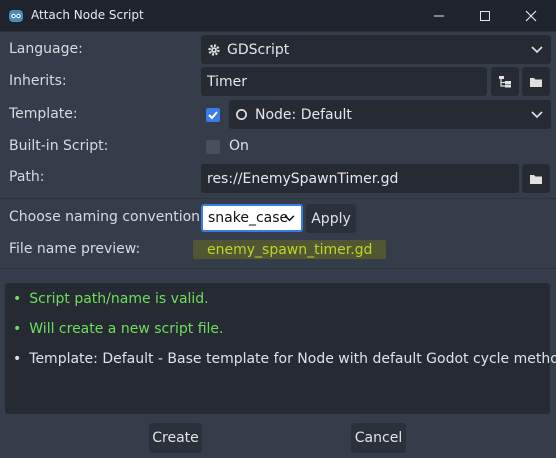 This screenshot has width=556, height=458. I want to click on close-icon, so click(531, 15).